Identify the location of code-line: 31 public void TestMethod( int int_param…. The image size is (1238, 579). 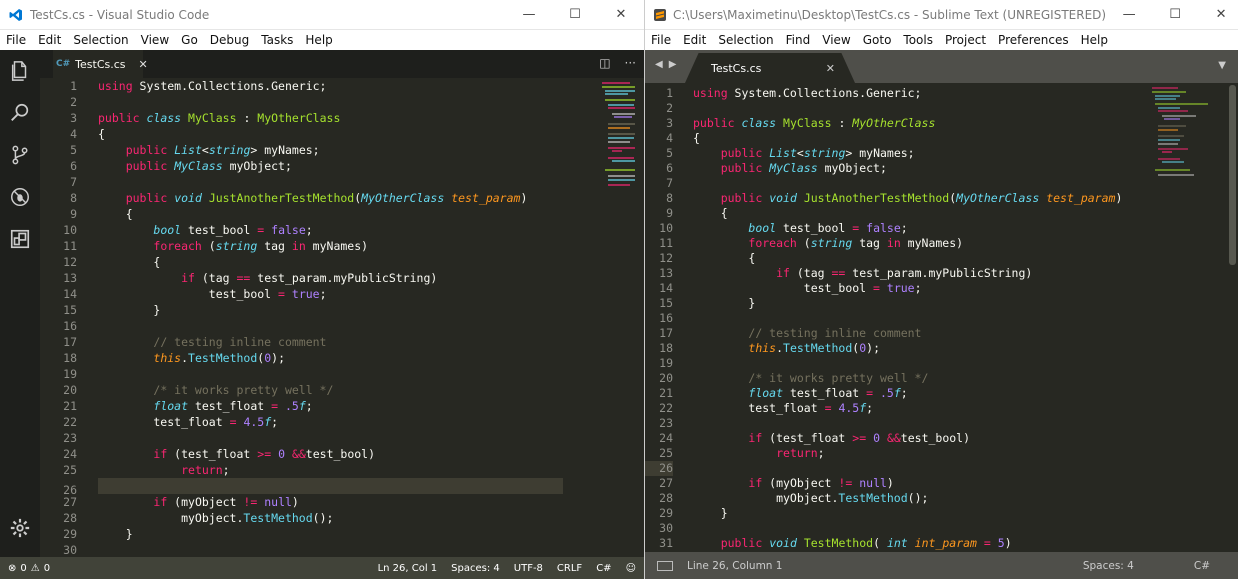
(835, 543).